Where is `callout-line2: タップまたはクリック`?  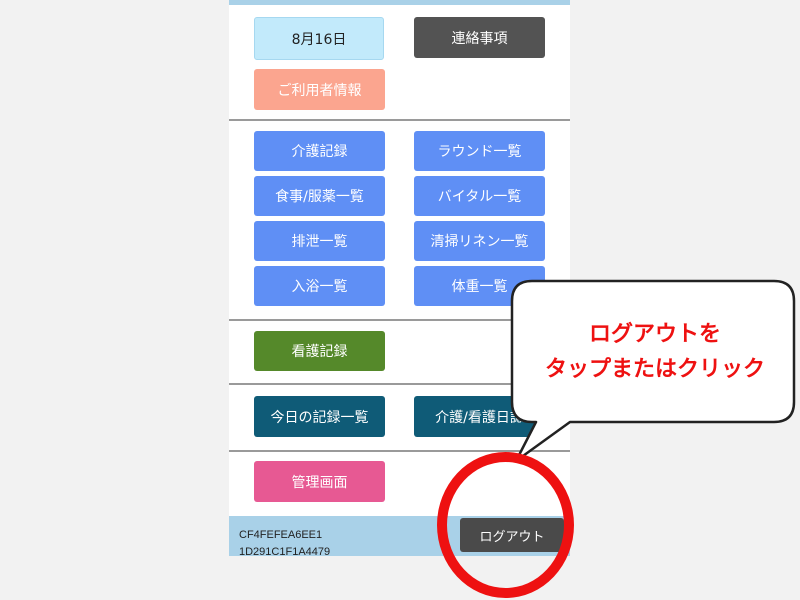 callout-line2: タップまたはクリック is located at coordinates (654, 369).